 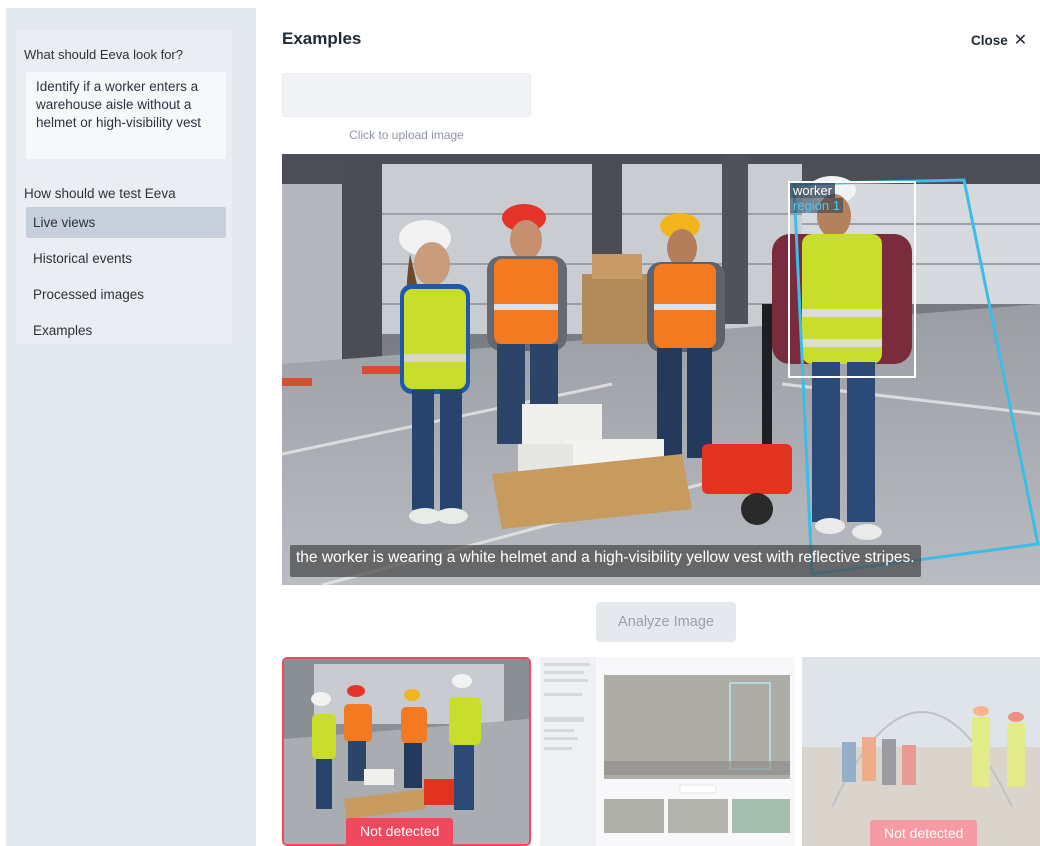 I want to click on example-thumbnail-3: Not detected, so click(x=921, y=751).